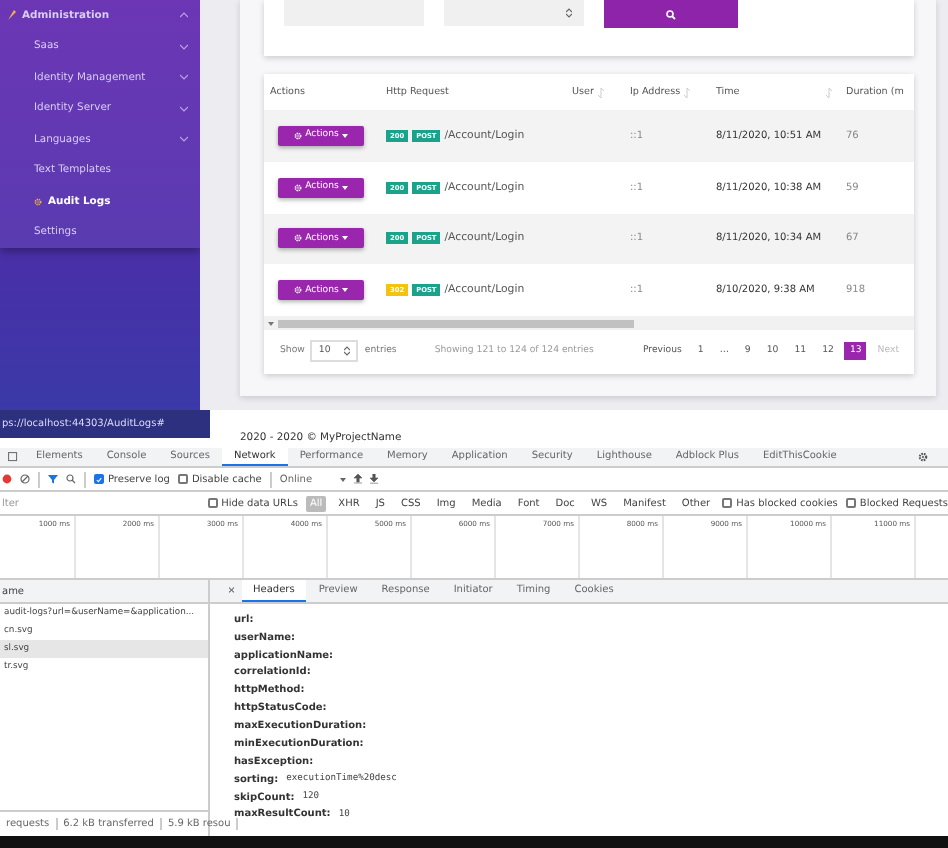 The width and height of the screenshot is (948, 848). Describe the element at coordinates (99, 479) in the screenshot. I see `check-icon` at that location.